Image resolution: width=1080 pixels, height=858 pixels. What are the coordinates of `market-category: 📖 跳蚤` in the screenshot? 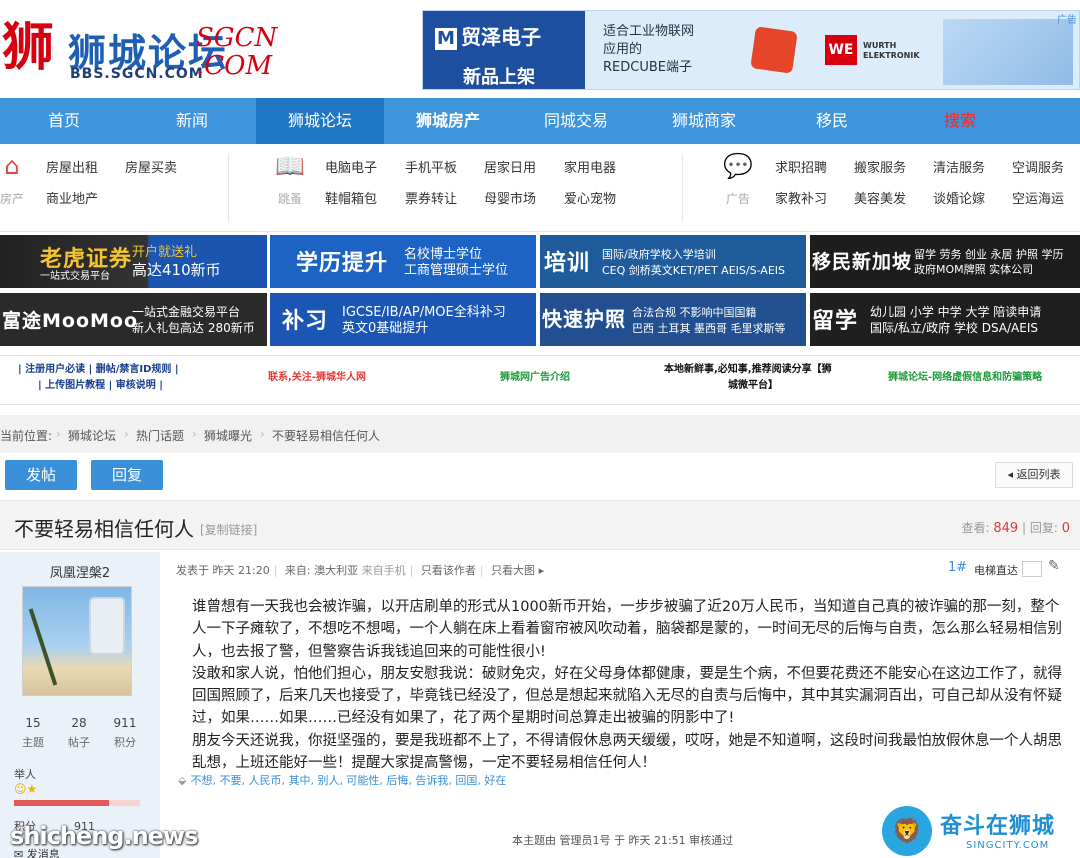 It's located at (290, 179).